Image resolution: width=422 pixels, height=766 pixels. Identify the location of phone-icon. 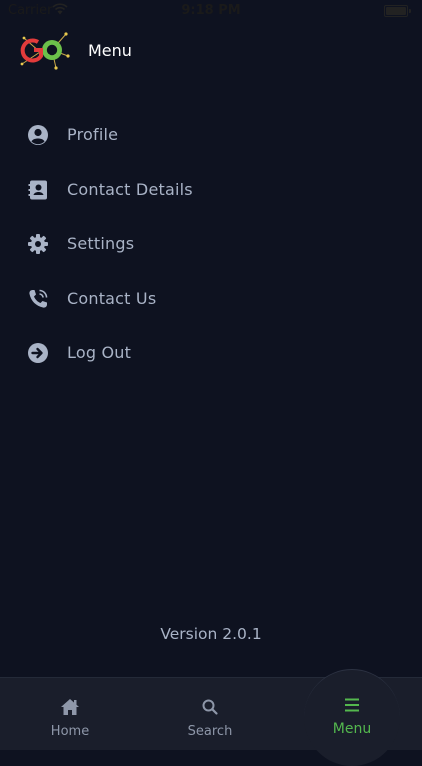
(38, 298).